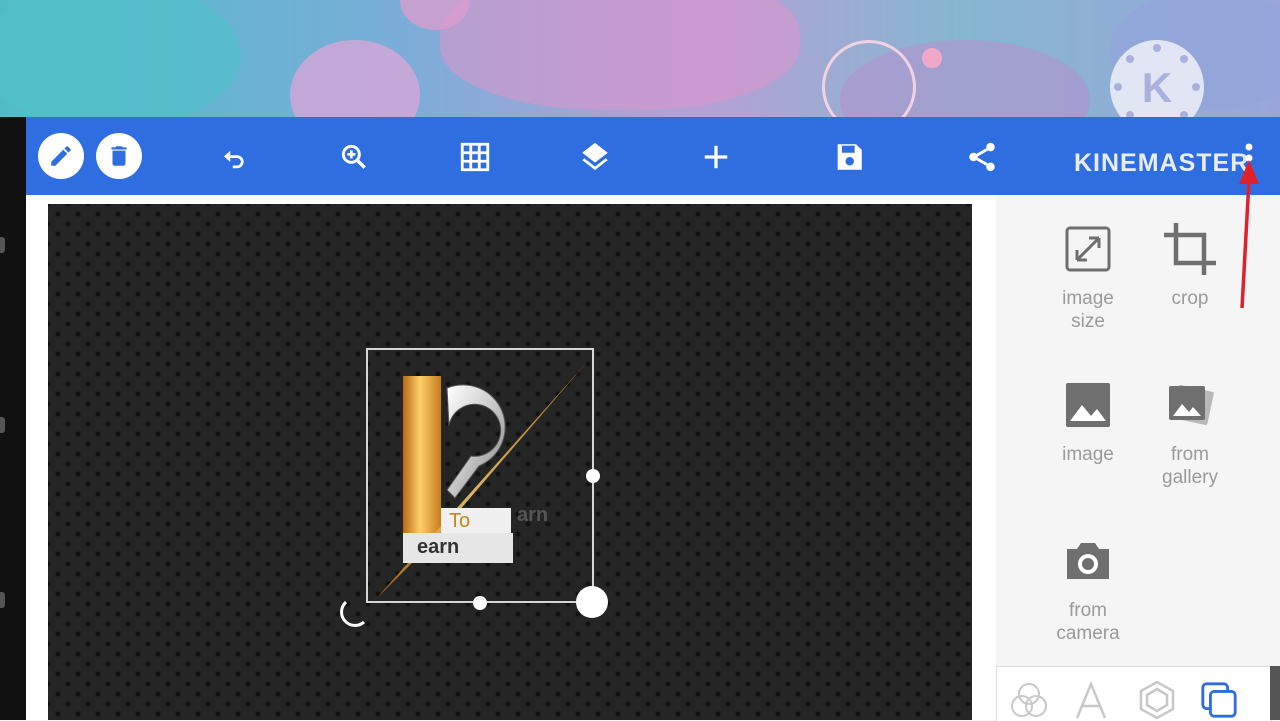 This screenshot has height=721, width=1280. Describe the element at coordinates (1275, 693) in the screenshot. I see `right-edge-strip` at that location.